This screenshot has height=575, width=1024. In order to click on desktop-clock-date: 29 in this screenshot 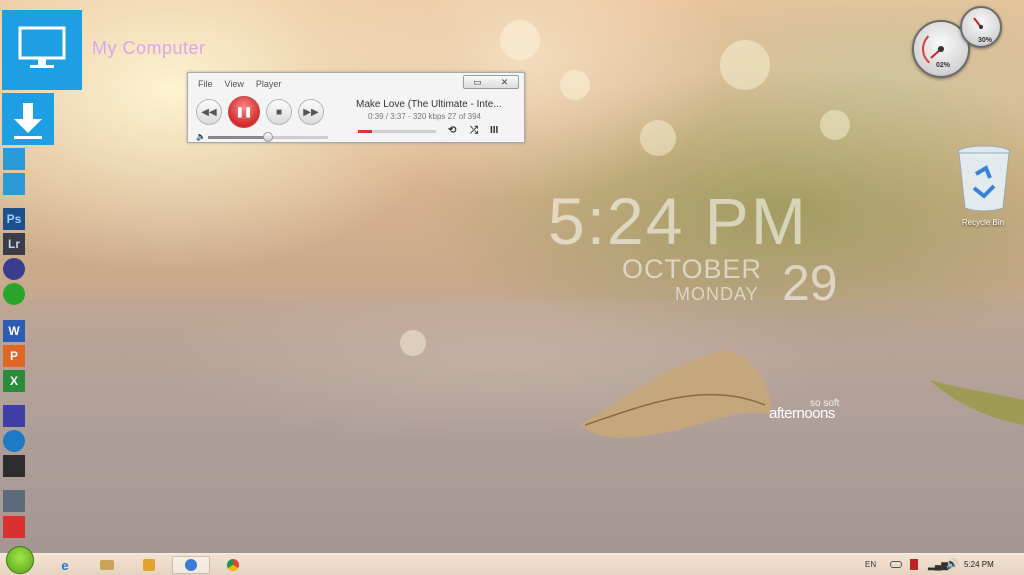, I will do `click(810, 283)`.